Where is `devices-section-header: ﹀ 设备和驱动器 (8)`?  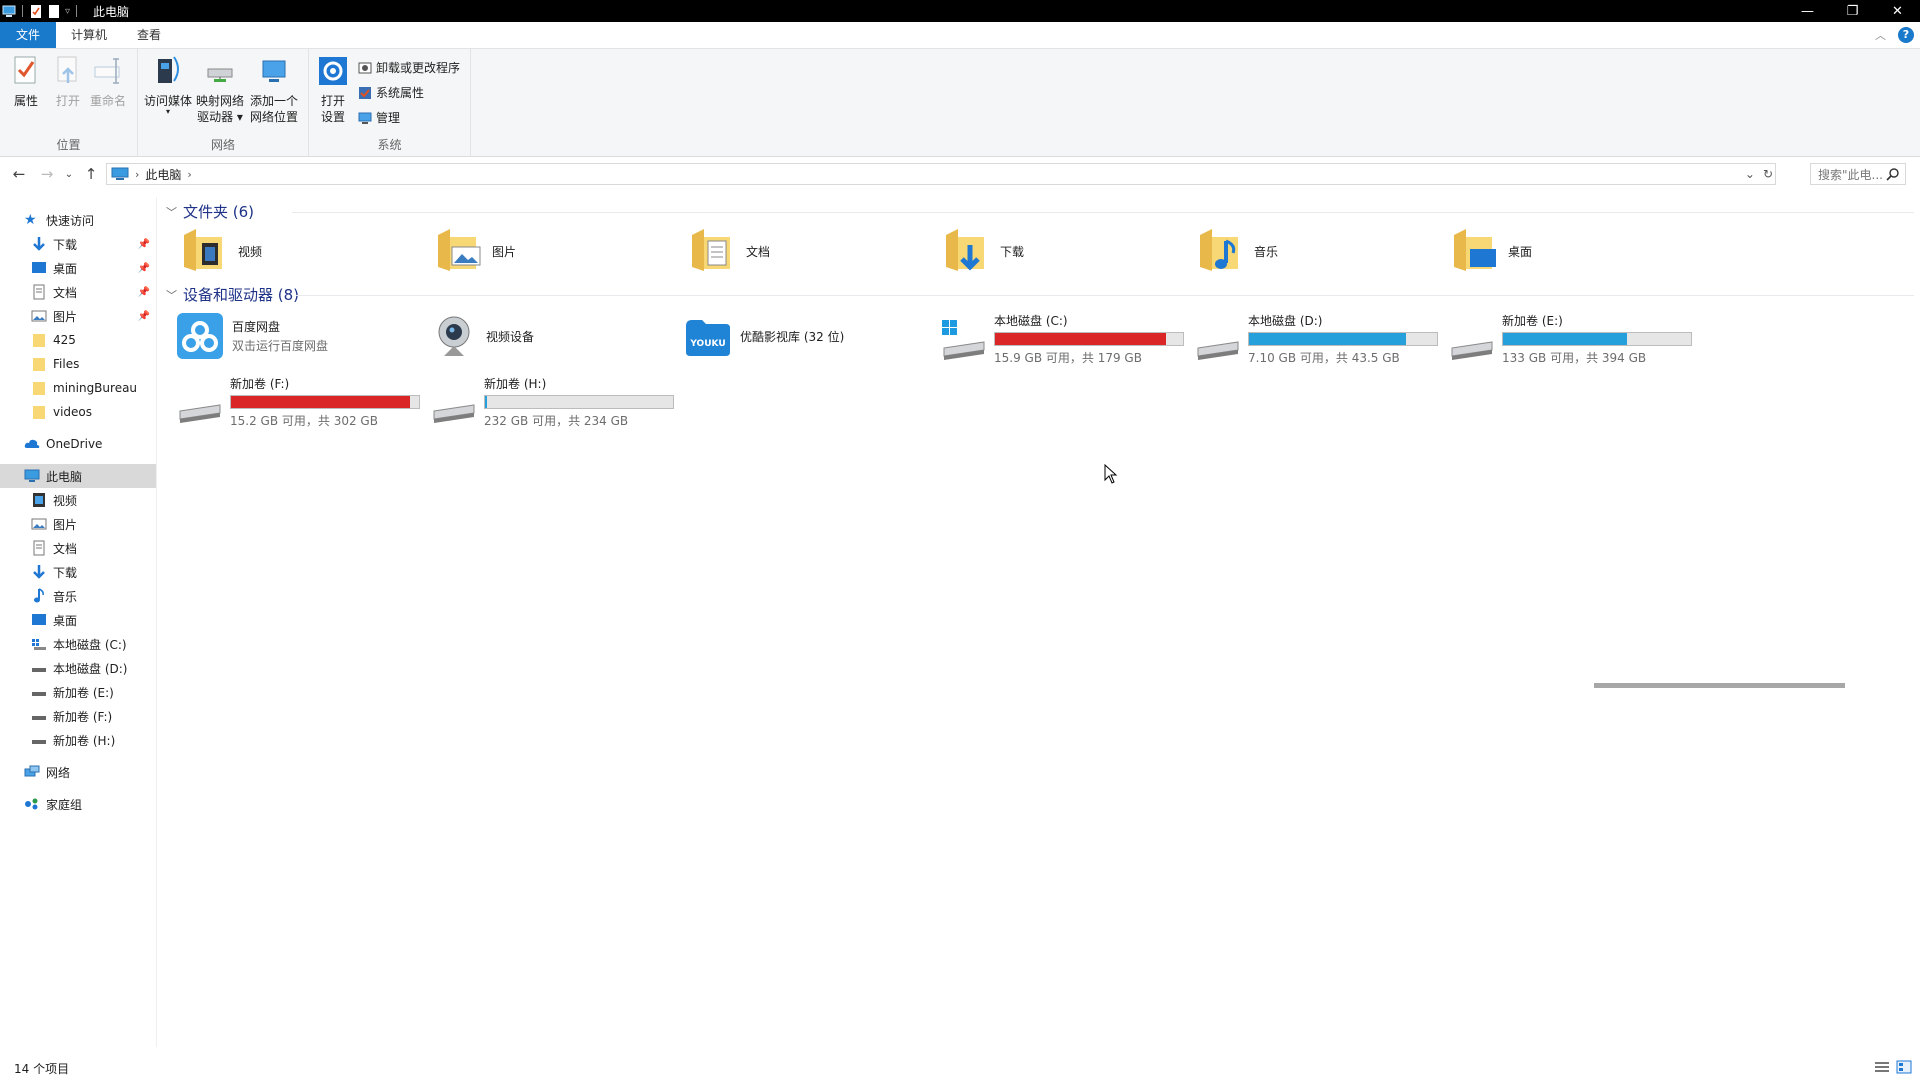
devices-section-header: ﹀ 设备和驱动器 (8) is located at coordinates (232, 294).